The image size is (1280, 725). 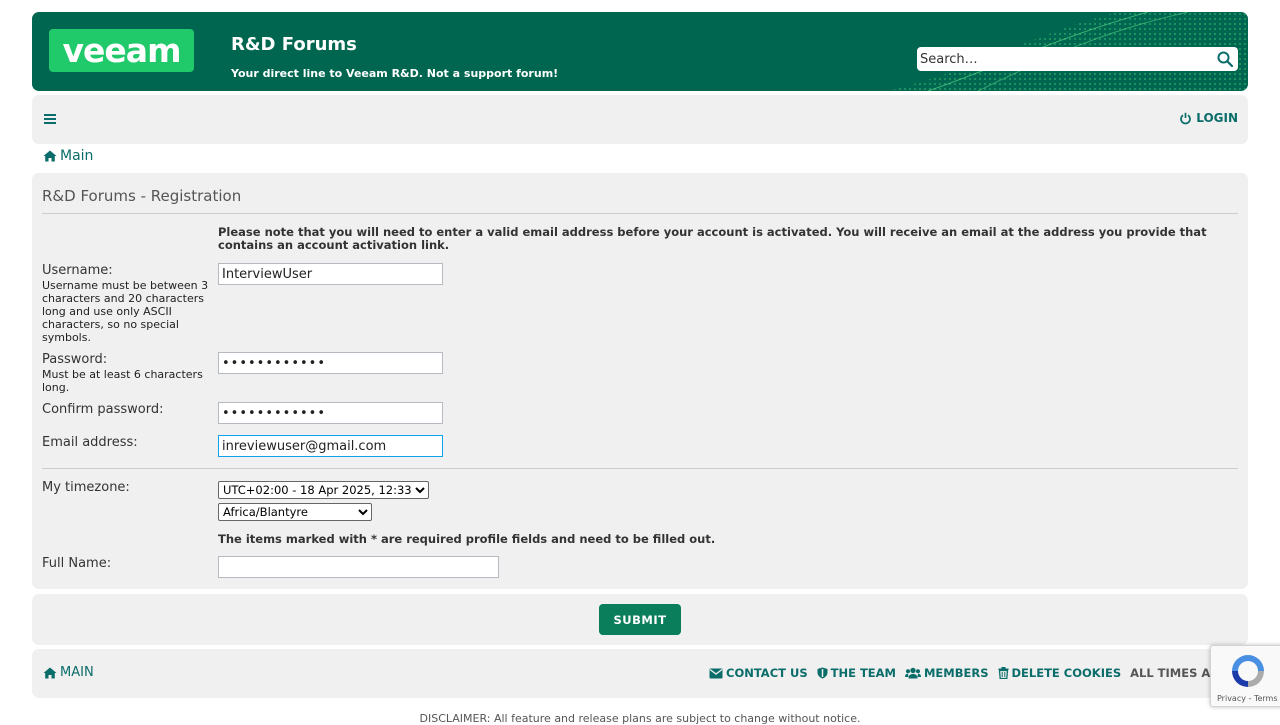 I want to click on envelope-icon, so click(x=716, y=673).